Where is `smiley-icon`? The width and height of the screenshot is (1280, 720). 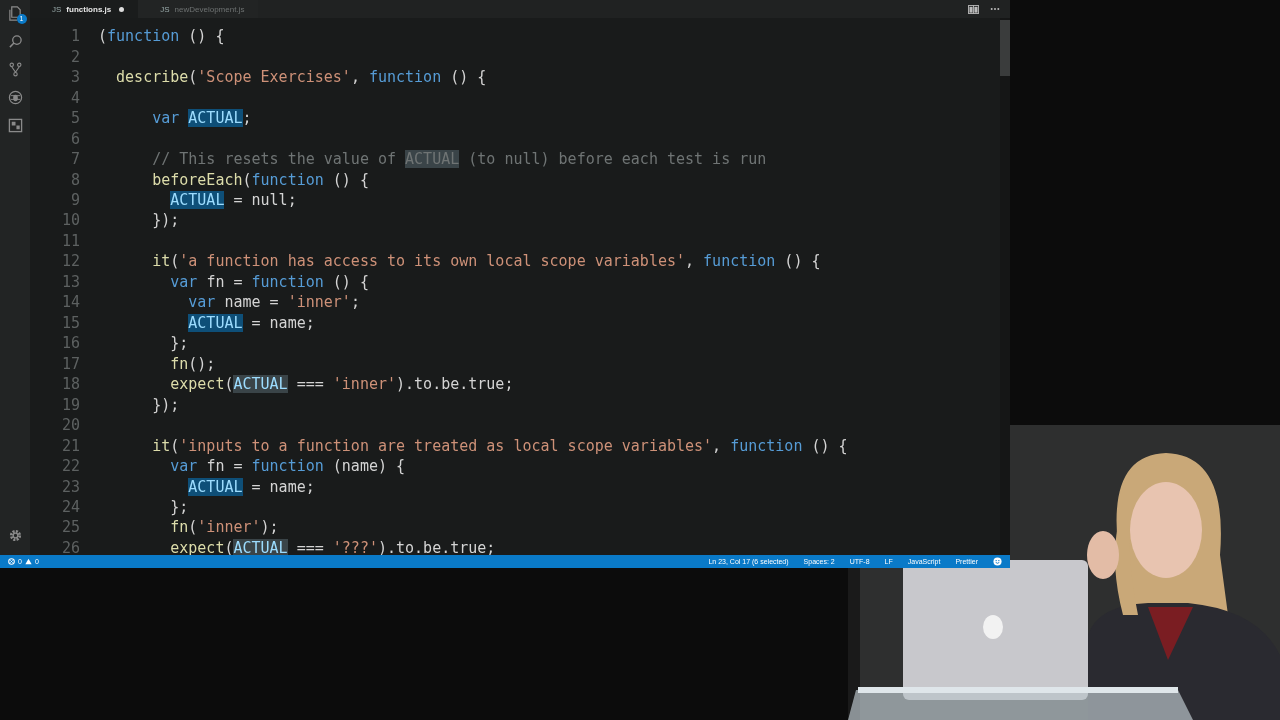
smiley-icon is located at coordinates (997, 561).